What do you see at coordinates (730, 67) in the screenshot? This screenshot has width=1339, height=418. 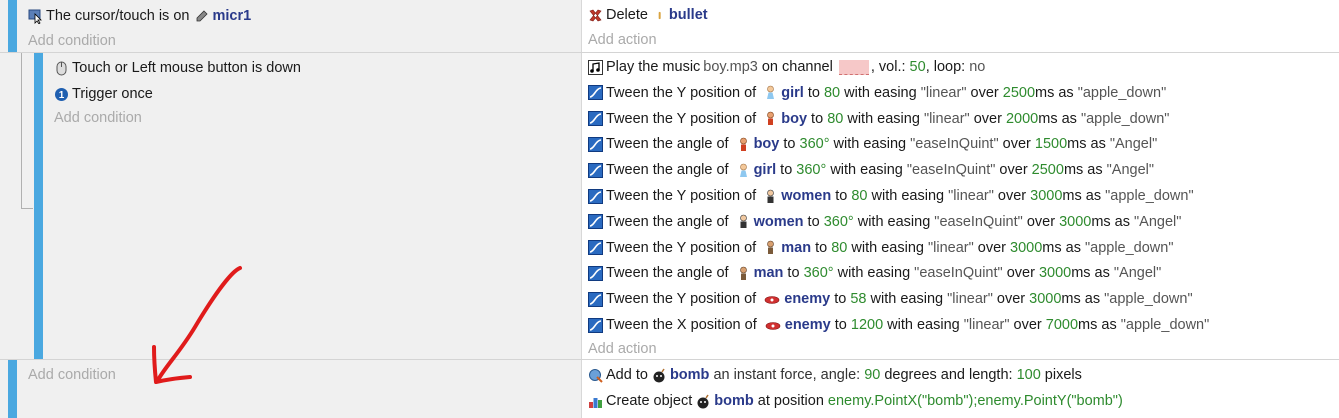 I see `music-file: boy.mp3` at bounding box center [730, 67].